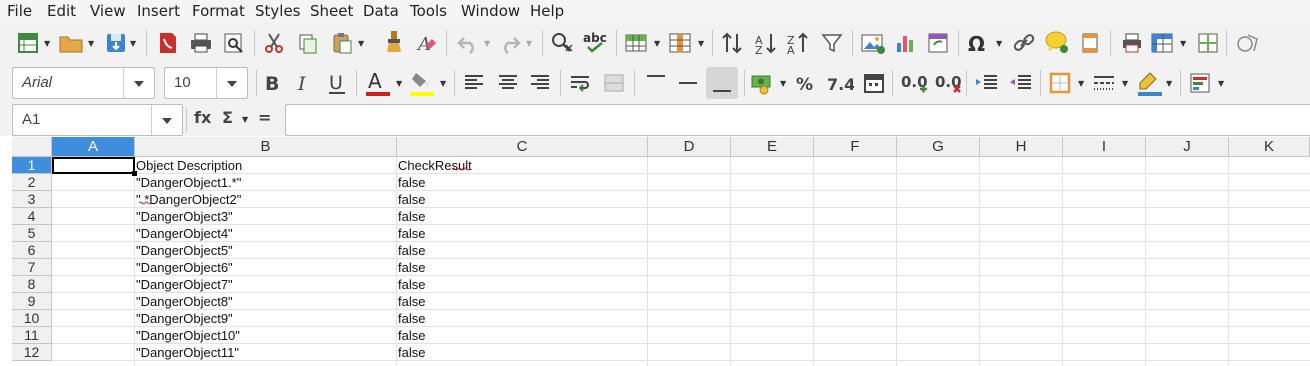  I want to click on column-header-h: H, so click(1021, 147).